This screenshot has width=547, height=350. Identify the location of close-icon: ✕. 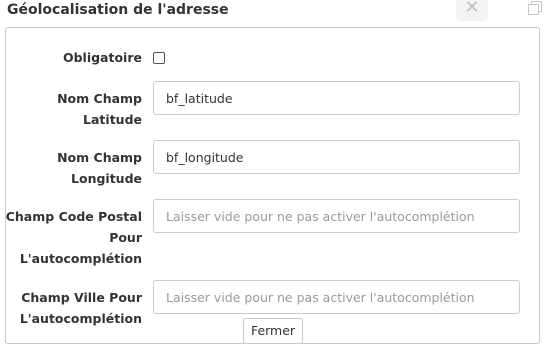
(472, 9).